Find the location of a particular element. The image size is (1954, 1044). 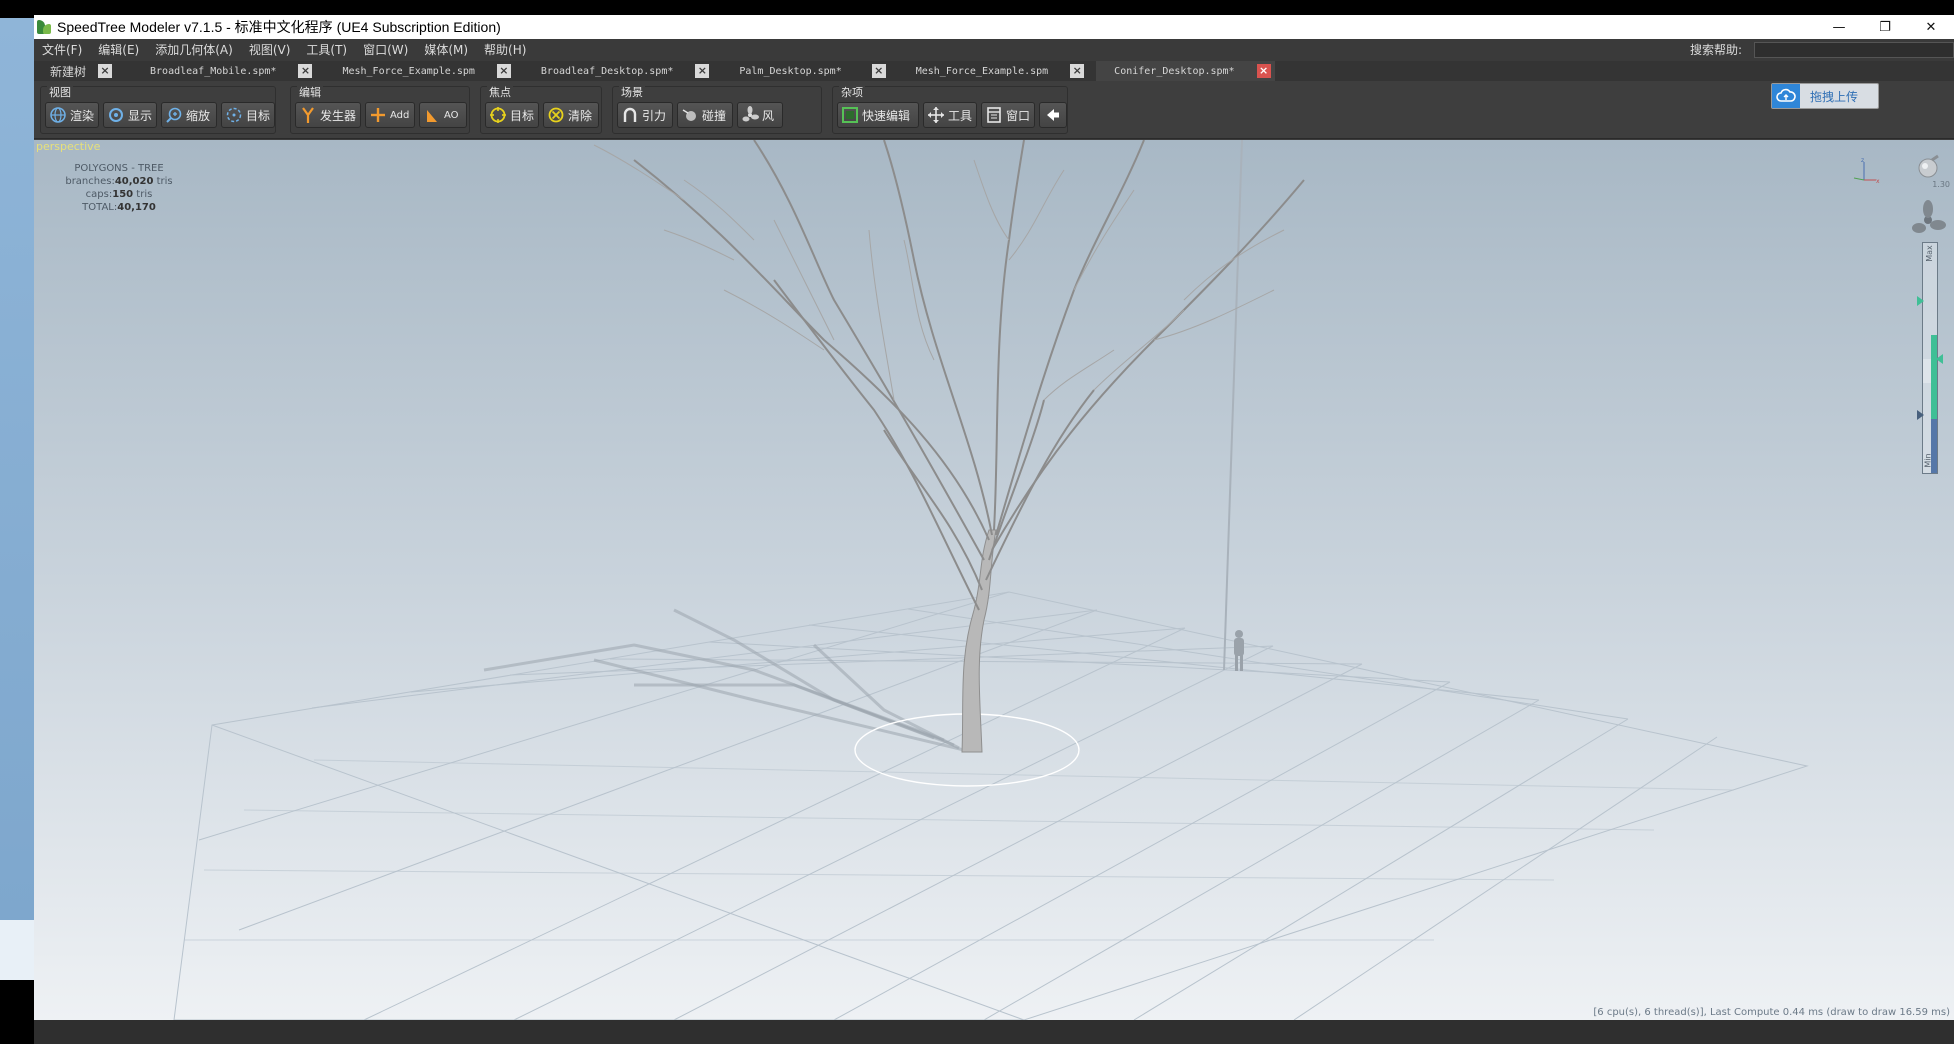

svg-text: z is located at coordinates (1862, 161).